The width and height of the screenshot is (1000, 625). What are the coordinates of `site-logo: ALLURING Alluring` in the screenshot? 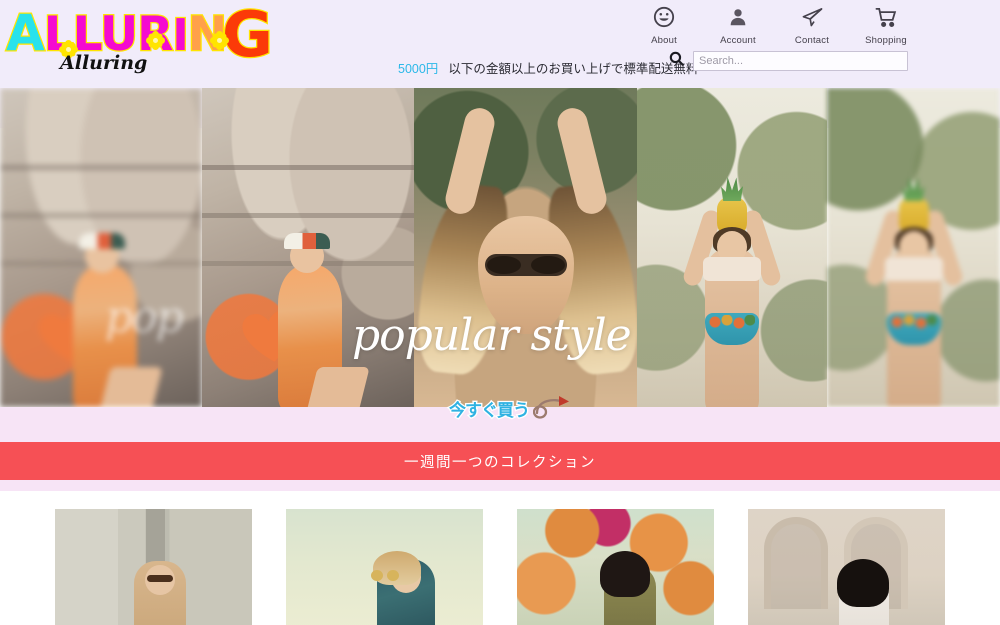 It's located at (139, 41).